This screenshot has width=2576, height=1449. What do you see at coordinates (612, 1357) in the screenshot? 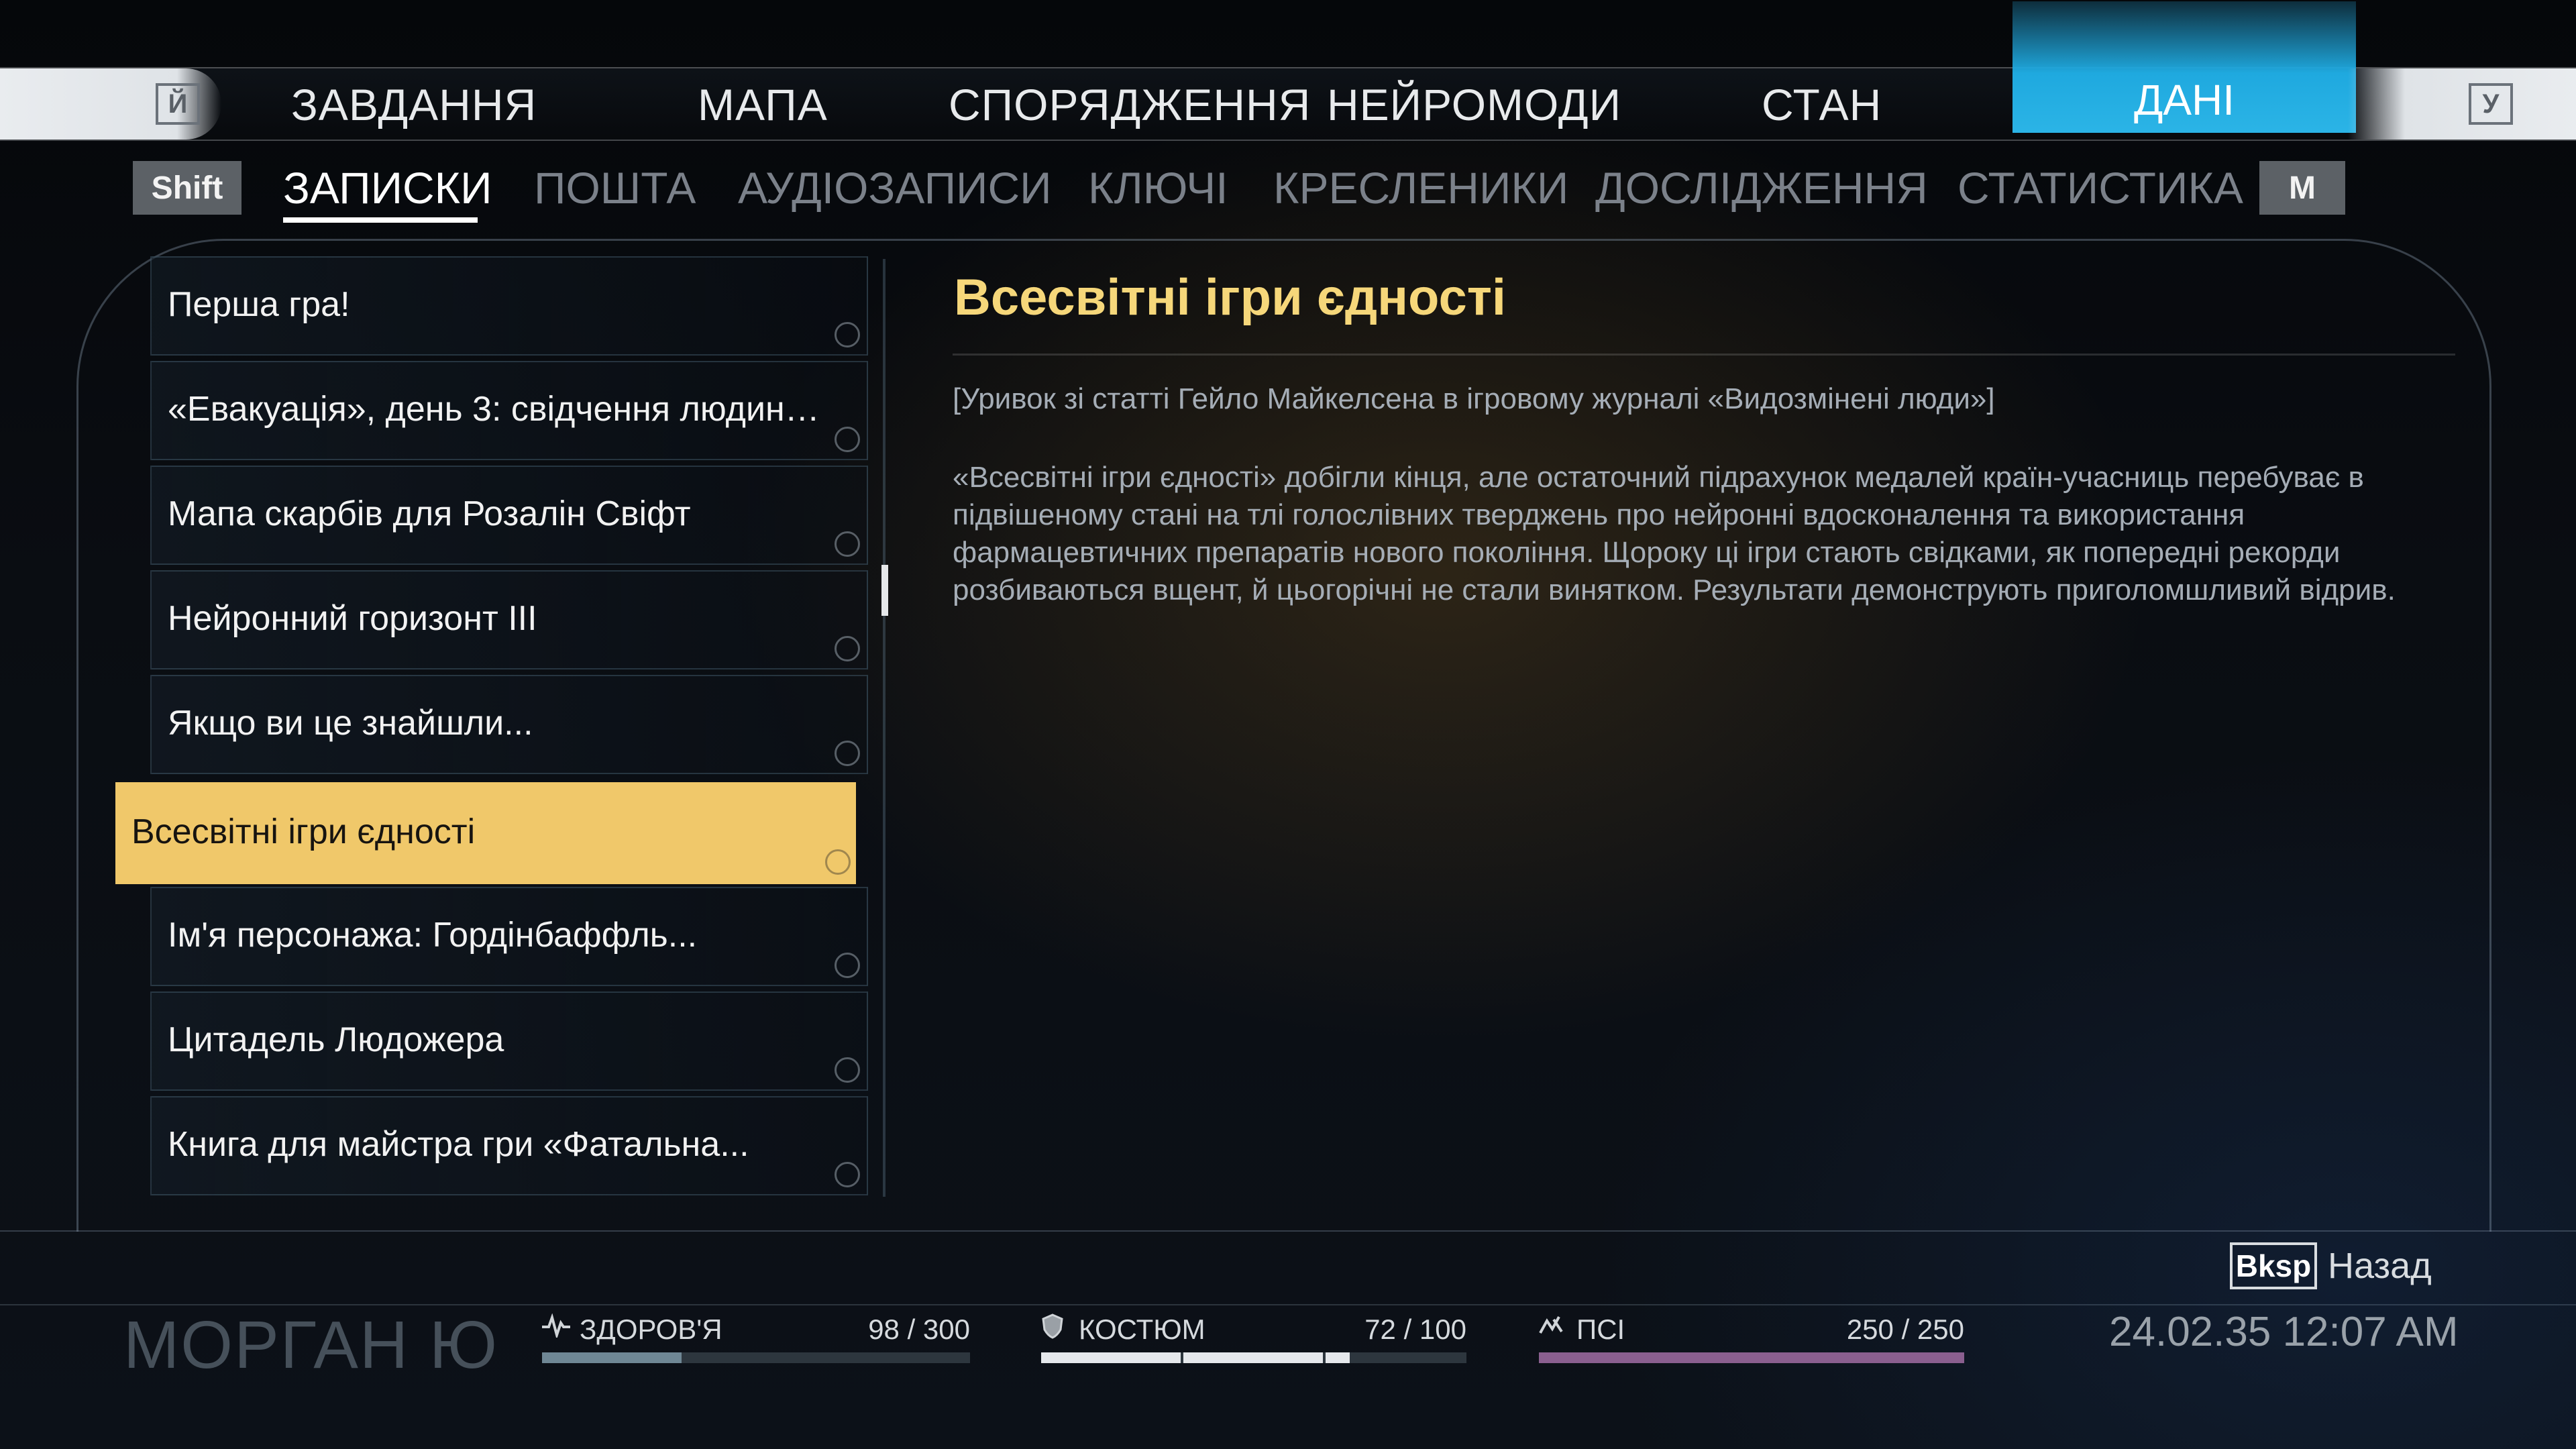
I see `health-bar-fill` at bounding box center [612, 1357].